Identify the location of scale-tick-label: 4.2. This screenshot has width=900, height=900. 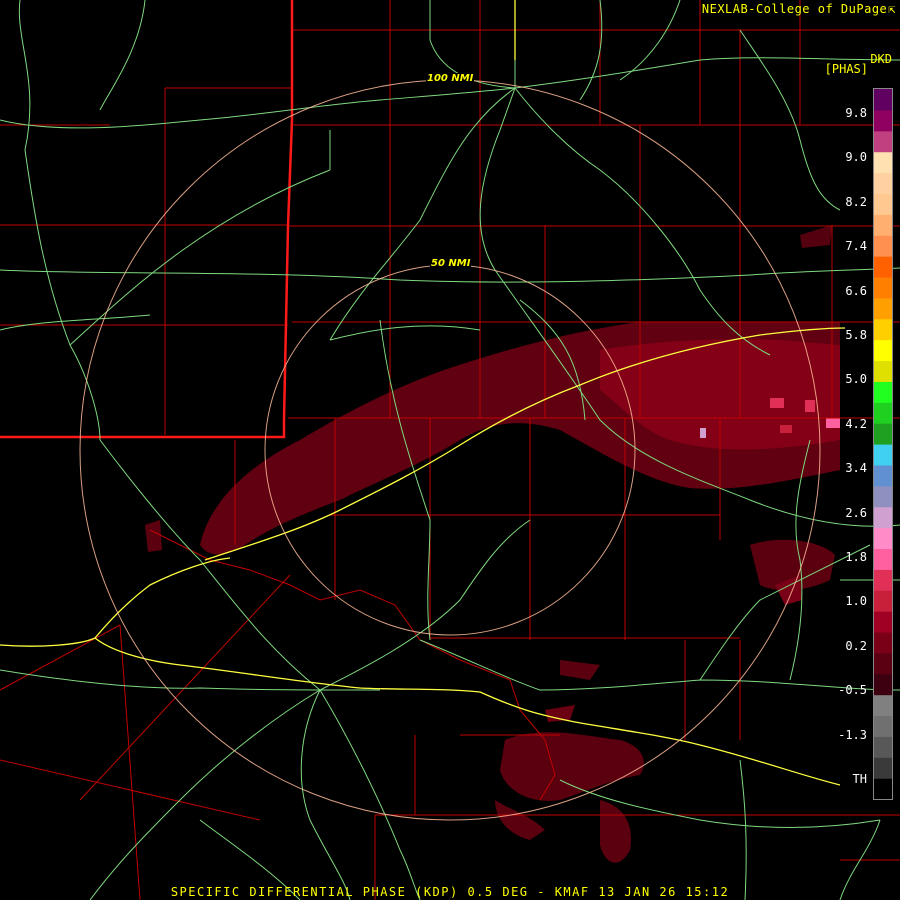
(856, 423).